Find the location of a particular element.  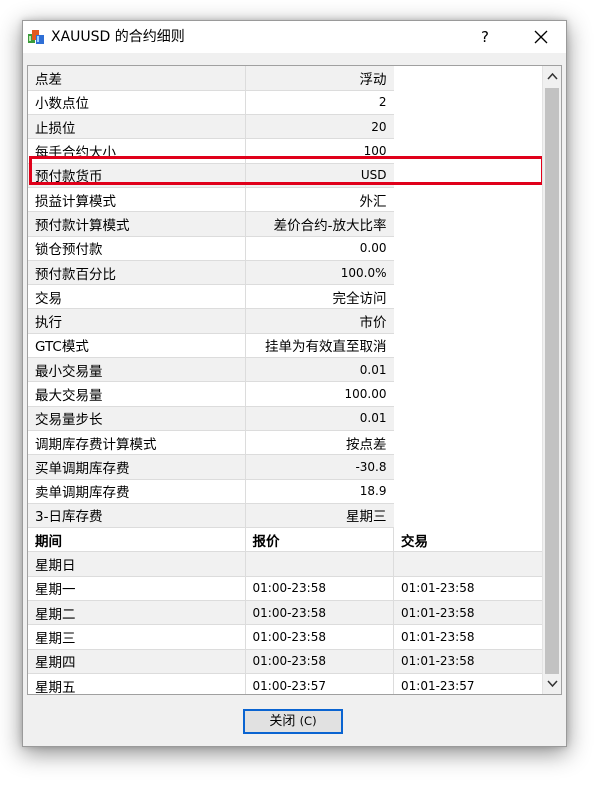

window-close-button is located at coordinates (541, 37).